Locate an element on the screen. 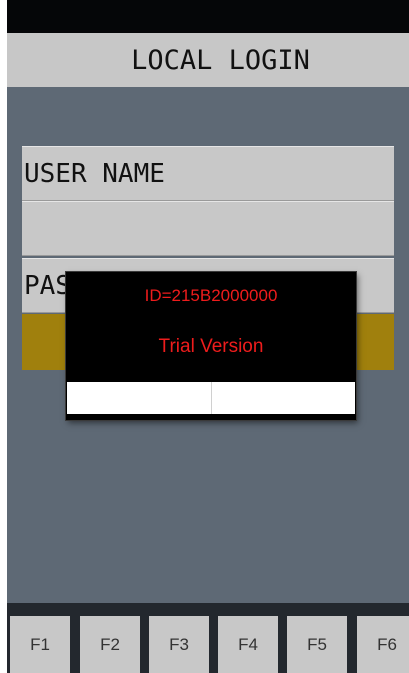 The width and height of the screenshot is (409, 673). dialog-right-button is located at coordinates (283, 398).